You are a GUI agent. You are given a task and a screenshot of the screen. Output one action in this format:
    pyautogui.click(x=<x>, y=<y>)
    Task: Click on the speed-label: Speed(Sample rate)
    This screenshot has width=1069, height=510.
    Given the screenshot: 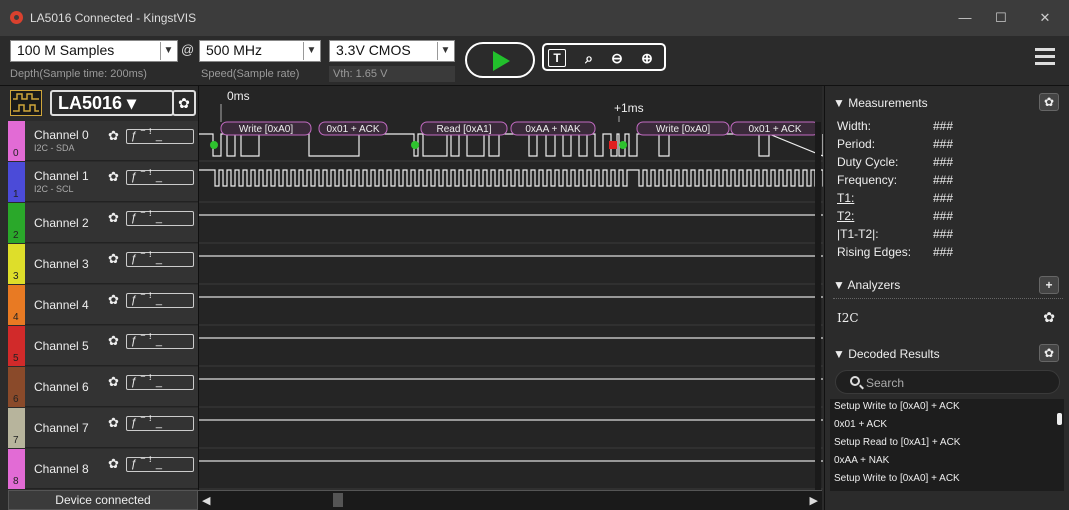 What is the action you would take?
    pyautogui.click(x=250, y=74)
    